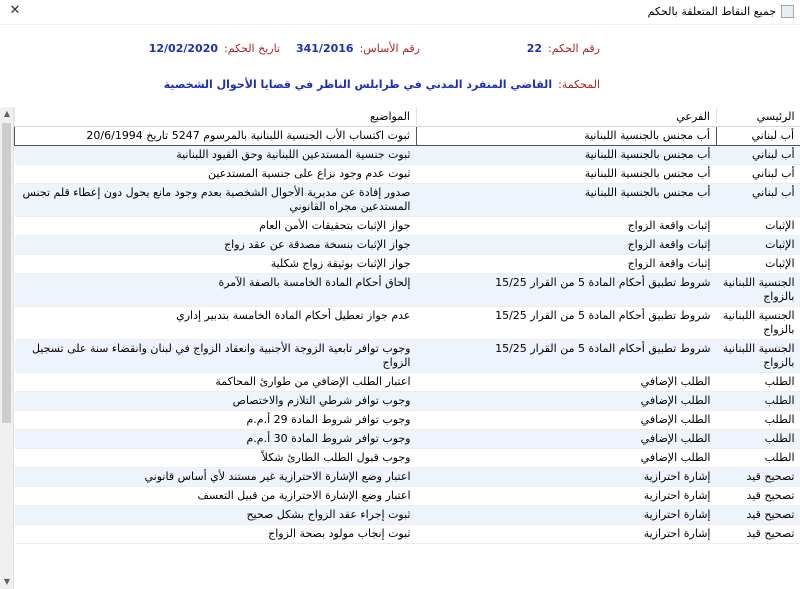  What do you see at coordinates (183, 48) in the screenshot?
I see `ruling-date-value: 12/02/2020` at bounding box center [183, 48].